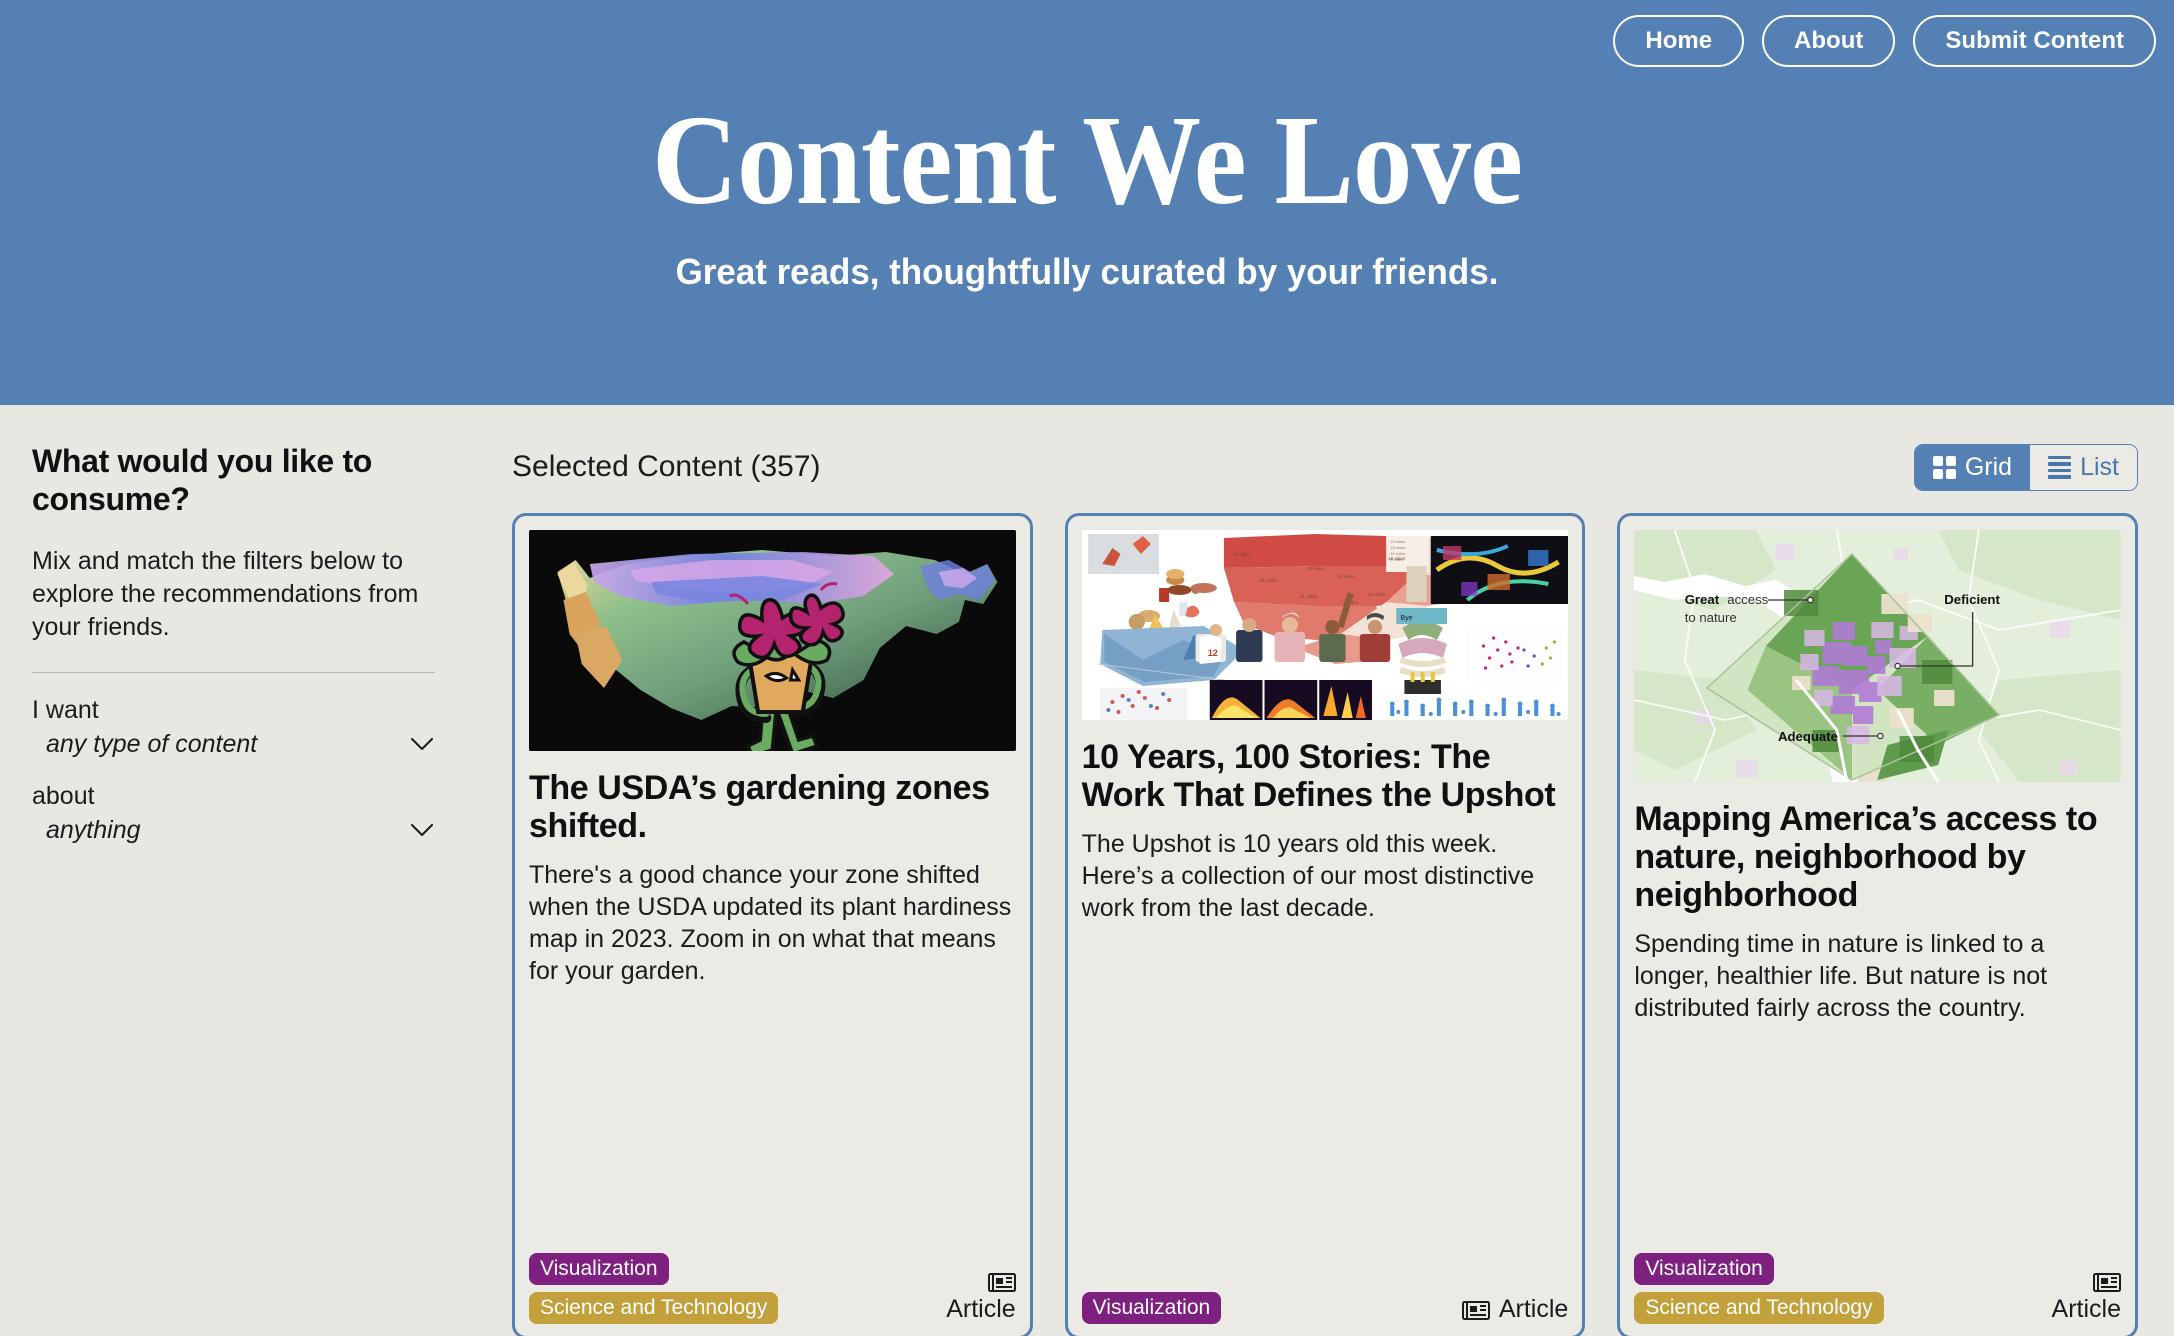 The height and width of the screenshot is (1336, 2174). I want to click on list-icon, so click(2060, 467).